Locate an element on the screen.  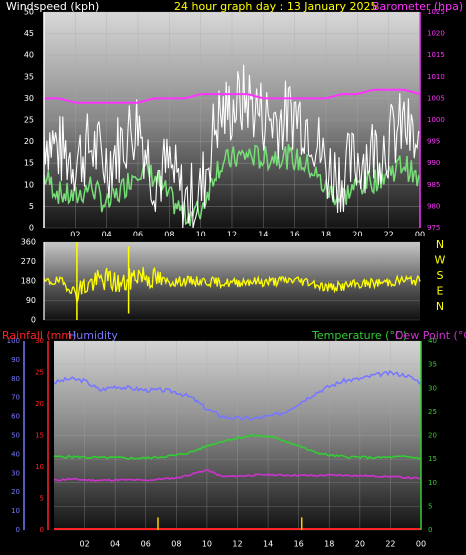
rain-y-tick: 0 is located at coordinates (42, 530).